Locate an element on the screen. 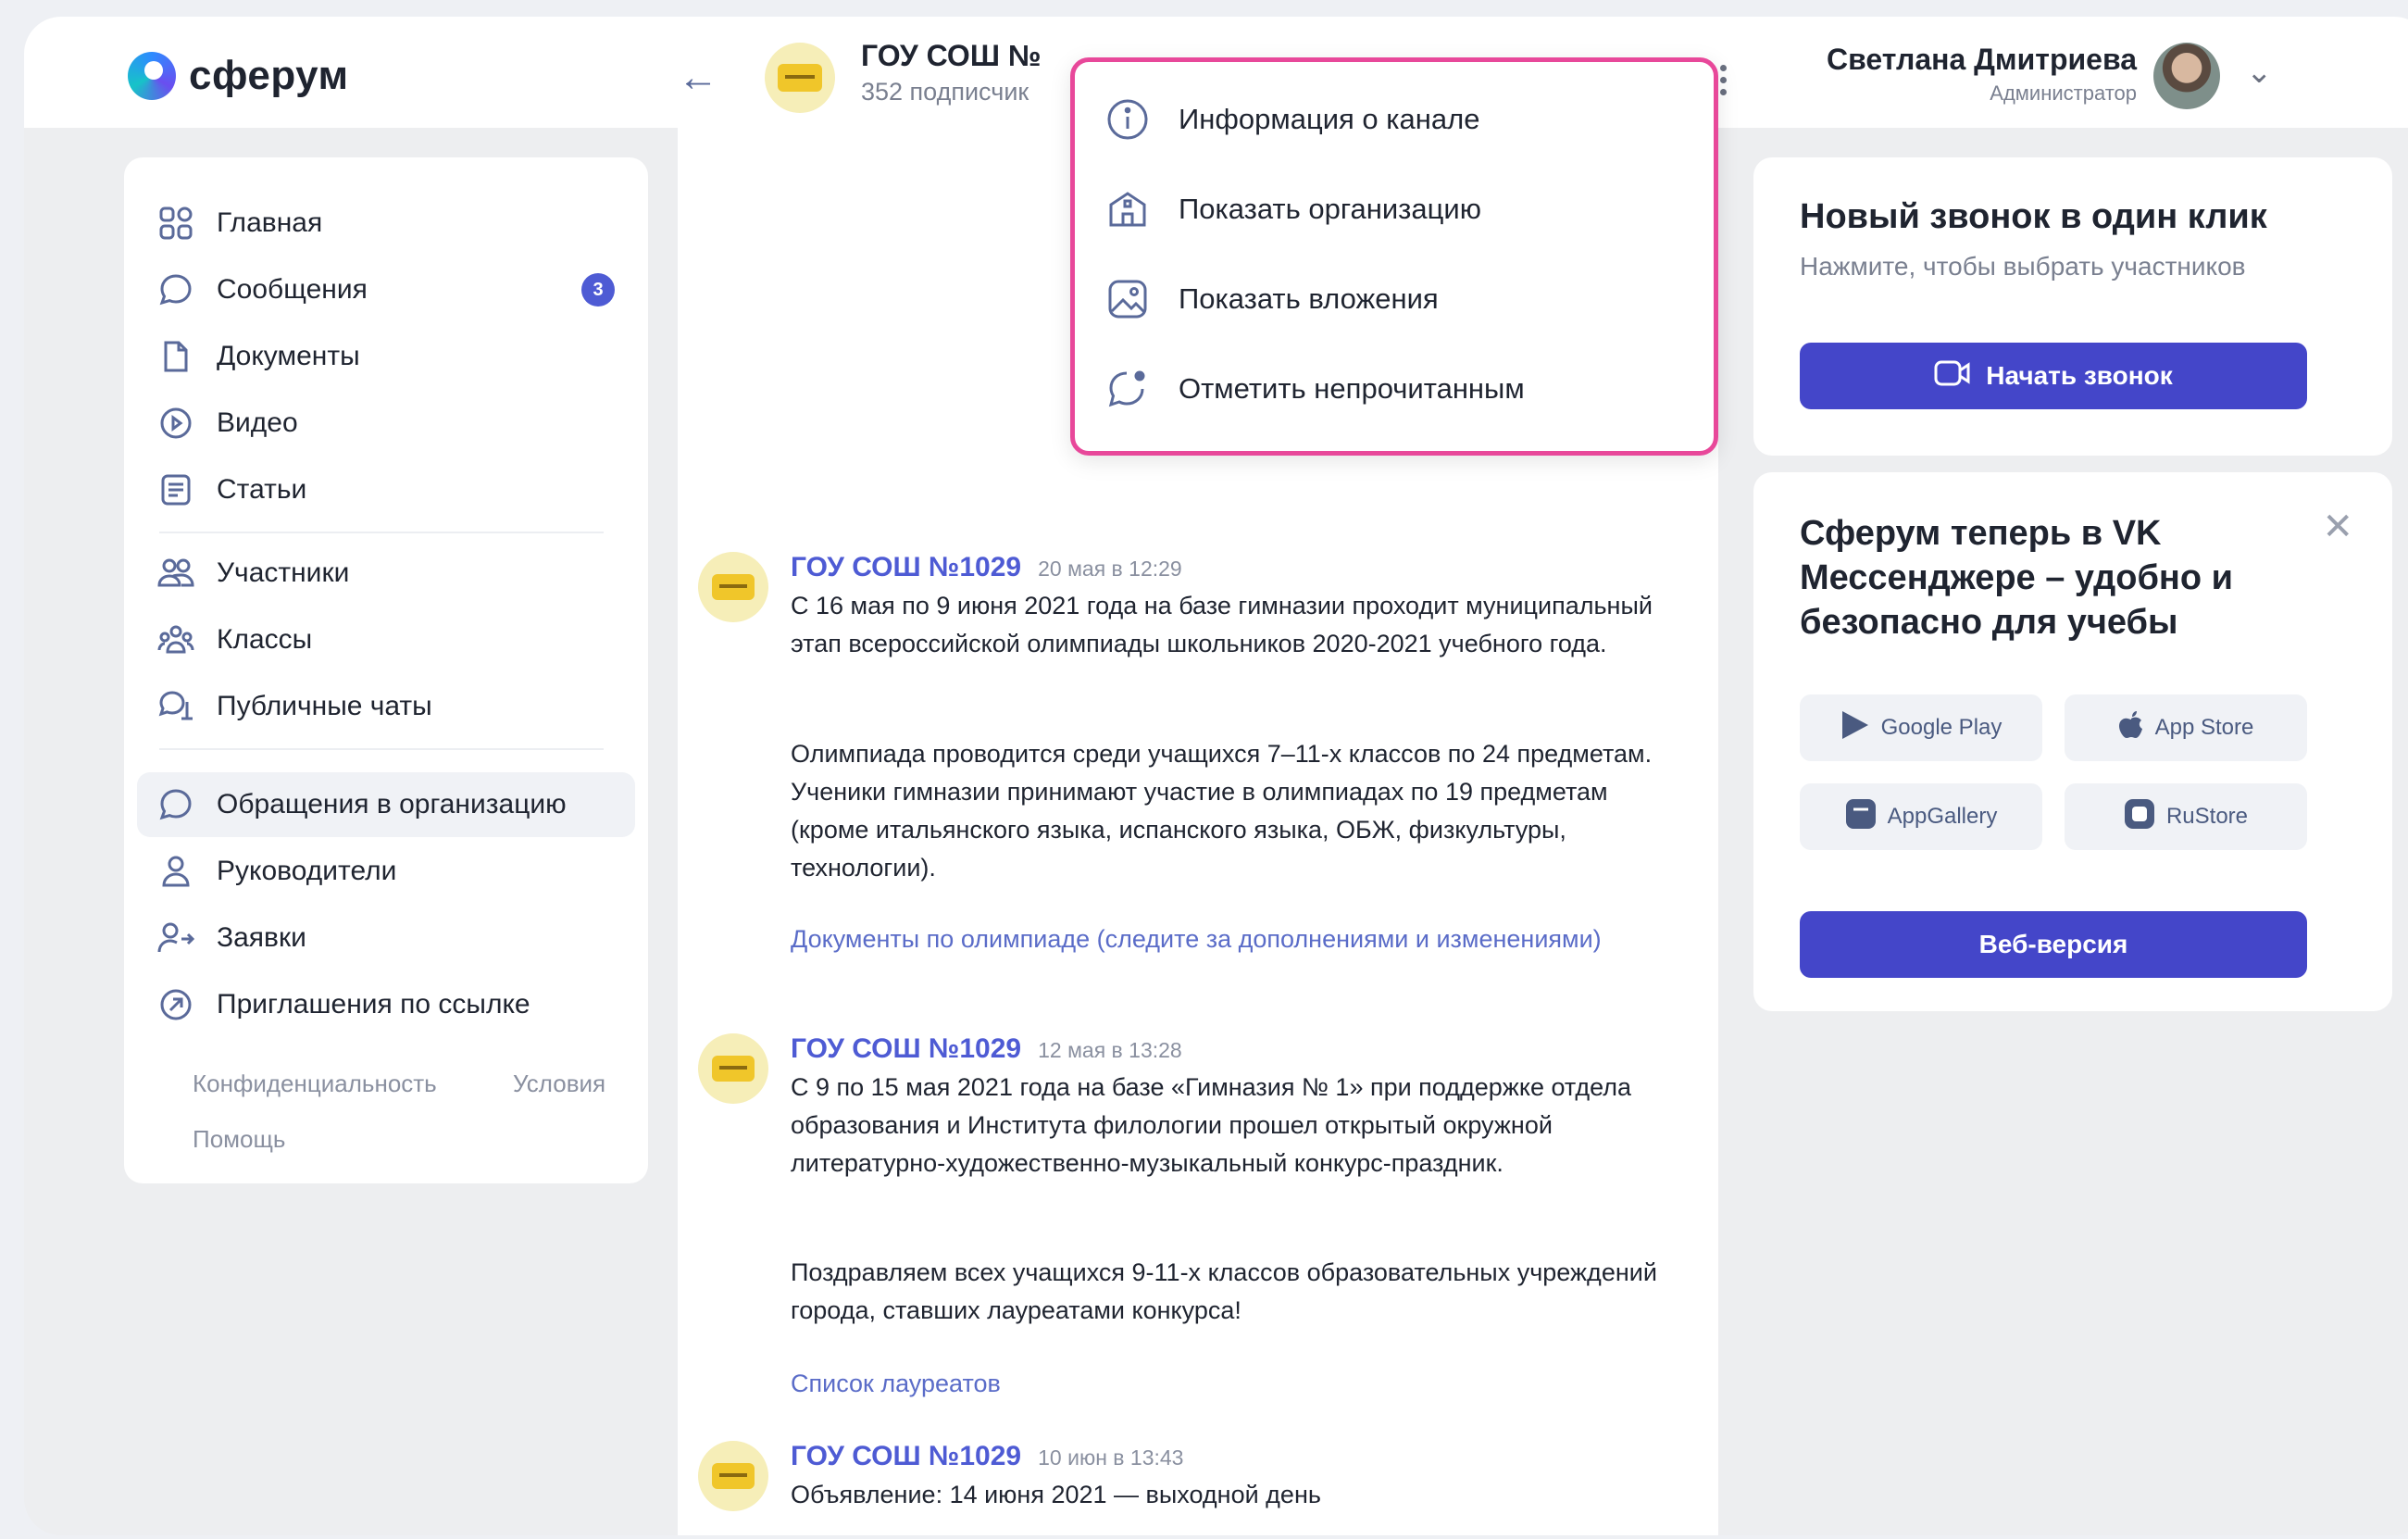 The height and width of the screenshot is (1539, 2408). privacy-link: Конфиденциальность is located at coordinates (315, 1084).